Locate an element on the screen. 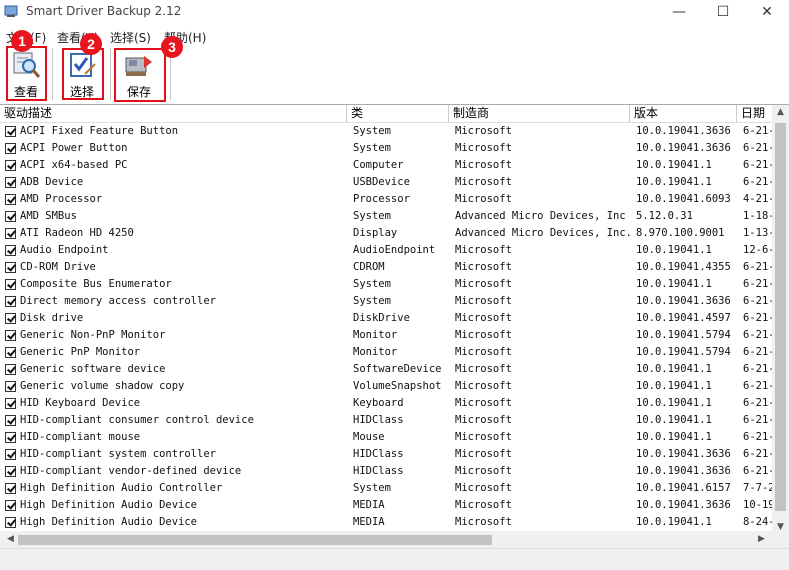 This screenshot has width=789, height=570. cell-description: CD-ROM Drive is located at coordinates (58, 267).